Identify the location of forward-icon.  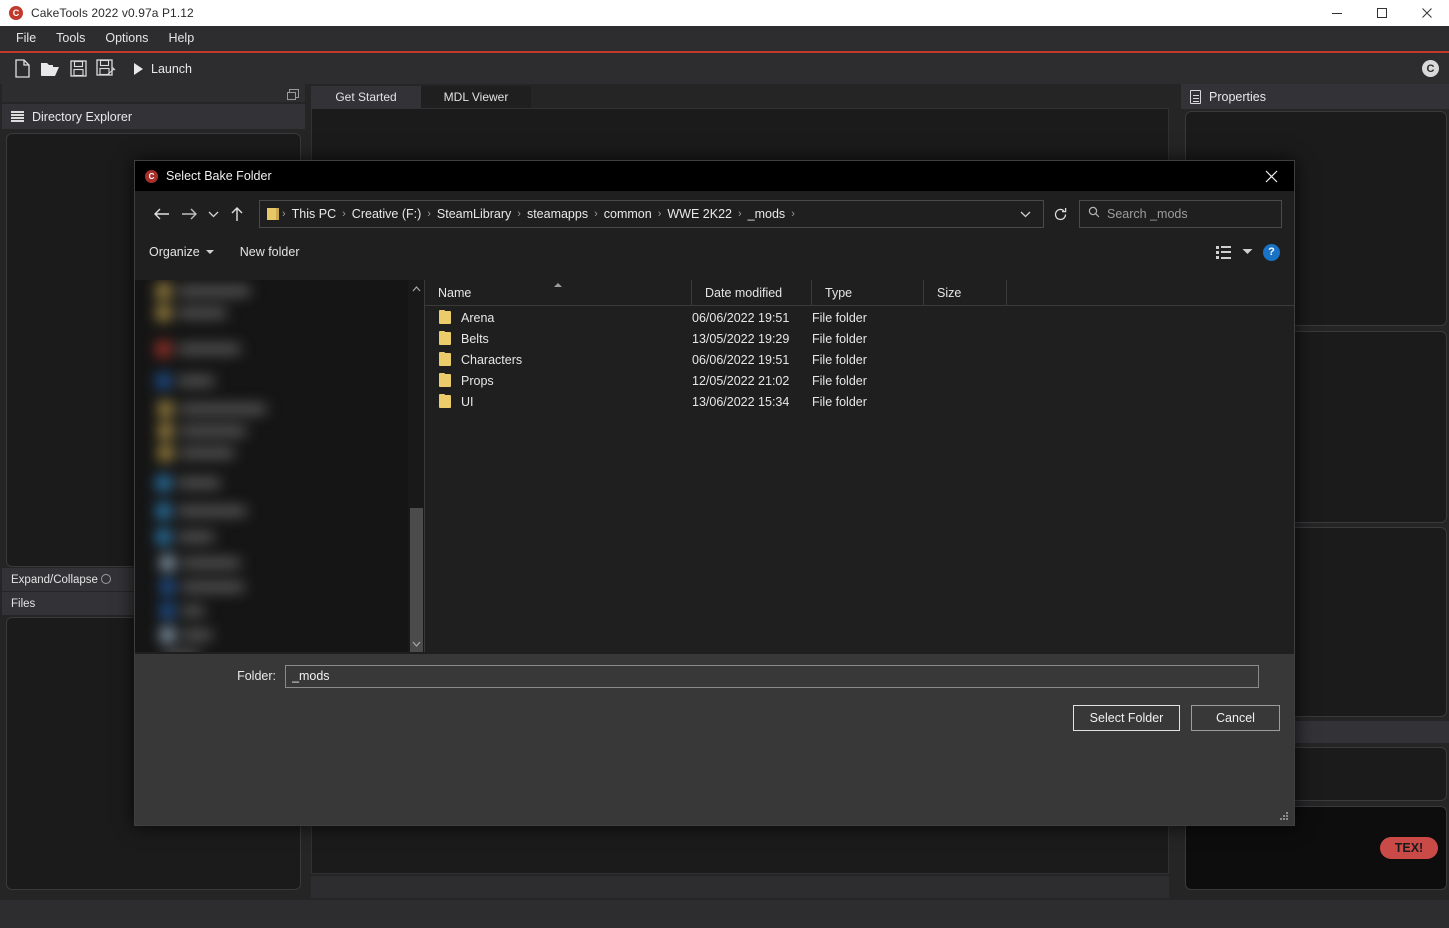
(189, 214).